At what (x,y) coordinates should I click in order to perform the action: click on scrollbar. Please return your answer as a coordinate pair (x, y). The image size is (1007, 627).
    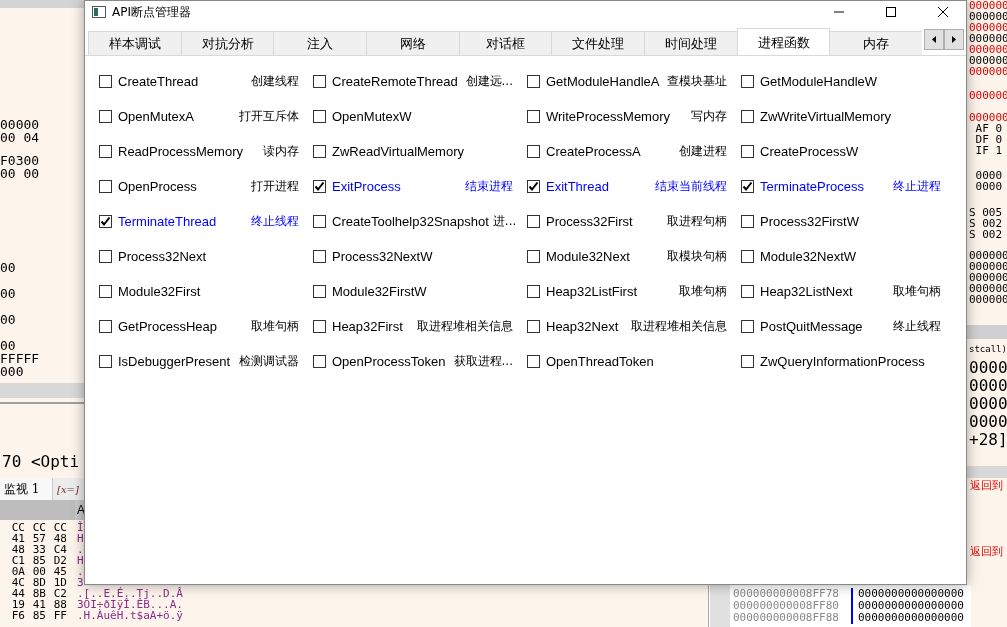
    Looking at the image, I should click on (42, 390).